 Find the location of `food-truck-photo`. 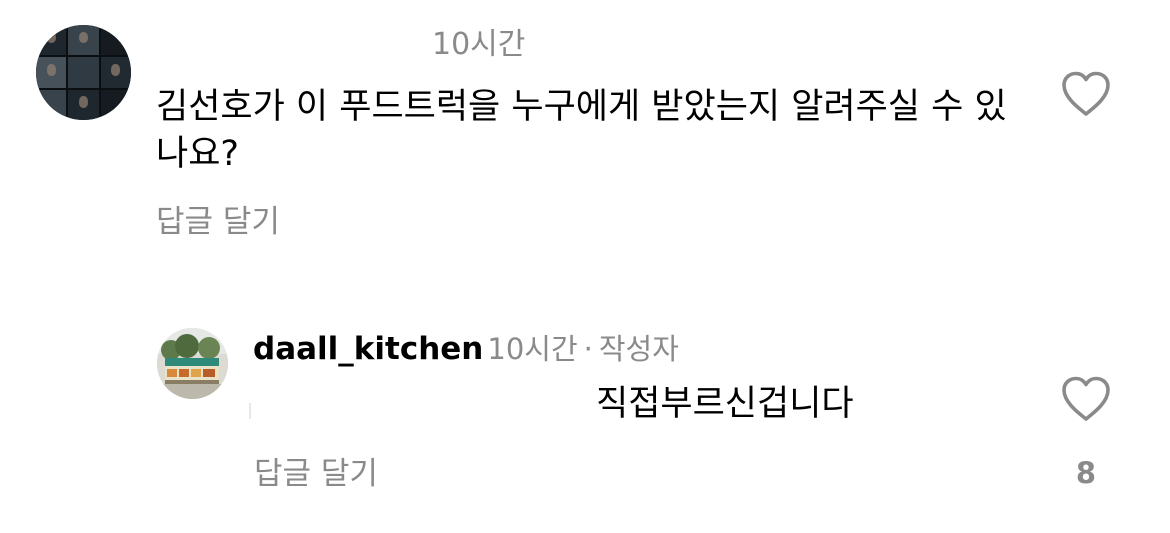

food-truck-photo is located at coordinates (192, 363).